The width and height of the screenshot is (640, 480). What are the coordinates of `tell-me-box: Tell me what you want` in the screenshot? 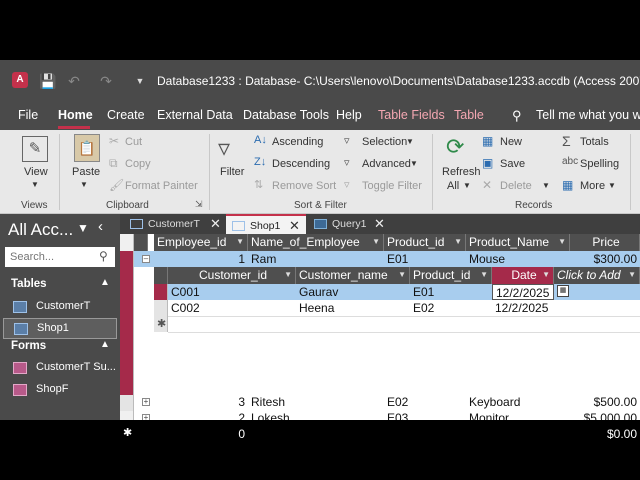 It's located at (588, 115).